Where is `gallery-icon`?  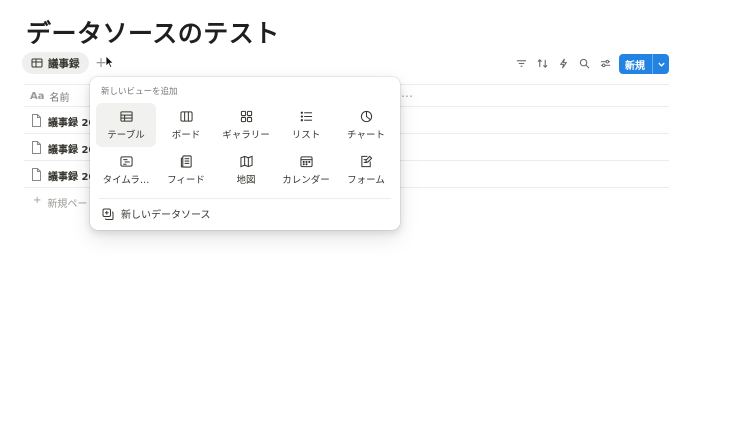 gallery-icon is located at coordinates (246, 116).